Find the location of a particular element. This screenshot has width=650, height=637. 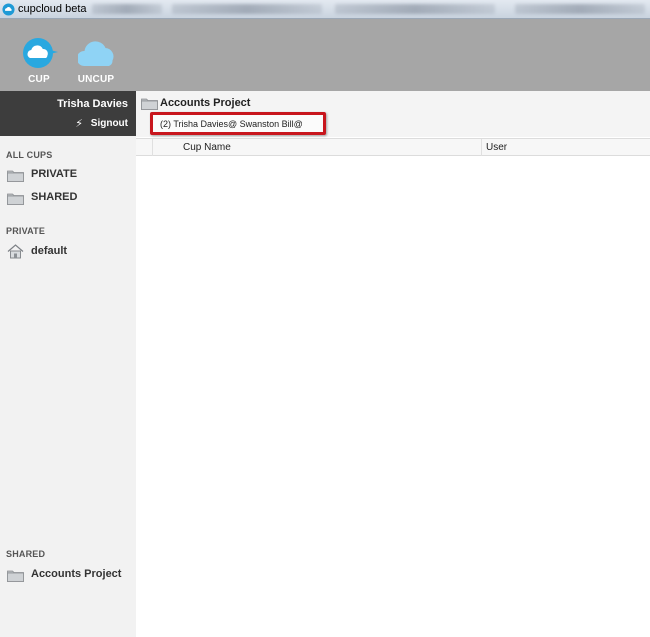

sidebar-item-label: Accounts Project is located at coordinates (76, 574).